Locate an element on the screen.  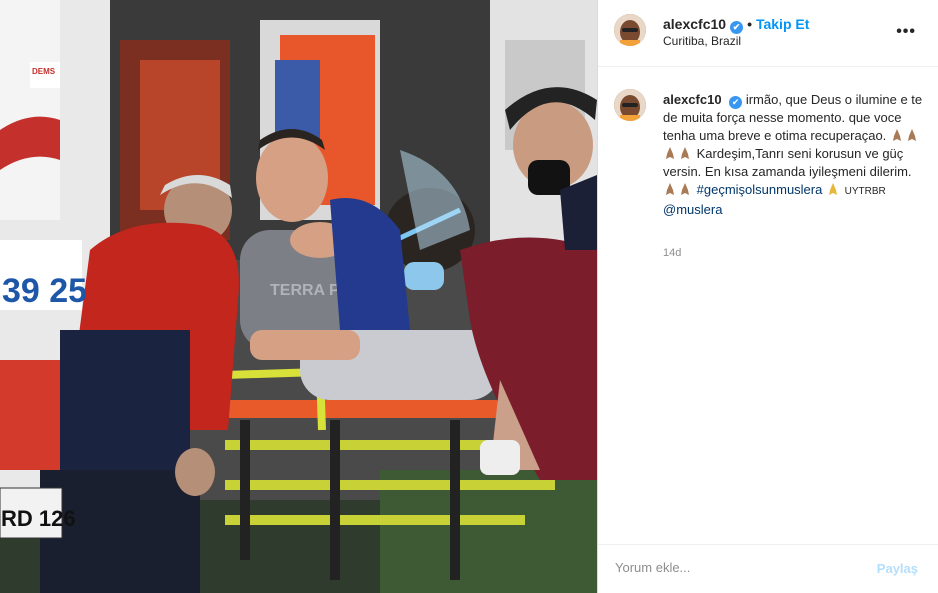
hashtag-link: #geçmişolsunmuslera is located at coordinates (760, 189).